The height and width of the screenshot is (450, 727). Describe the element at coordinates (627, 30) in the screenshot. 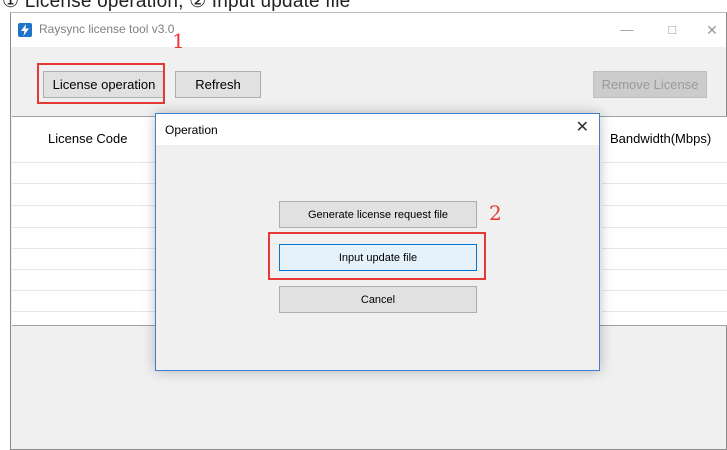

I see `minimize-button: —` at that location.